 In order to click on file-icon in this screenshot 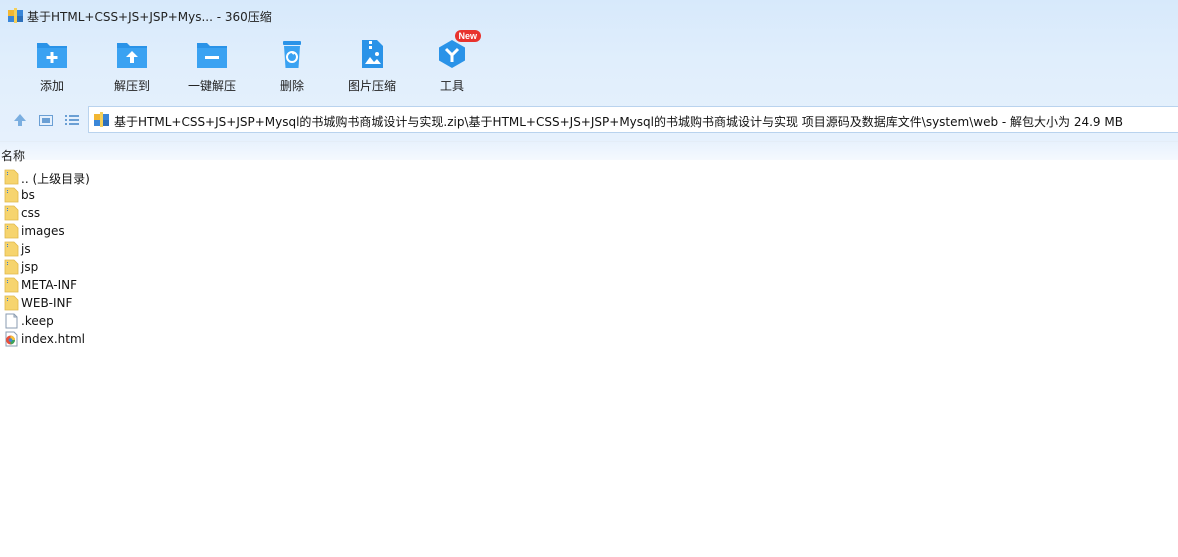, I will do `click(11, 321)`.